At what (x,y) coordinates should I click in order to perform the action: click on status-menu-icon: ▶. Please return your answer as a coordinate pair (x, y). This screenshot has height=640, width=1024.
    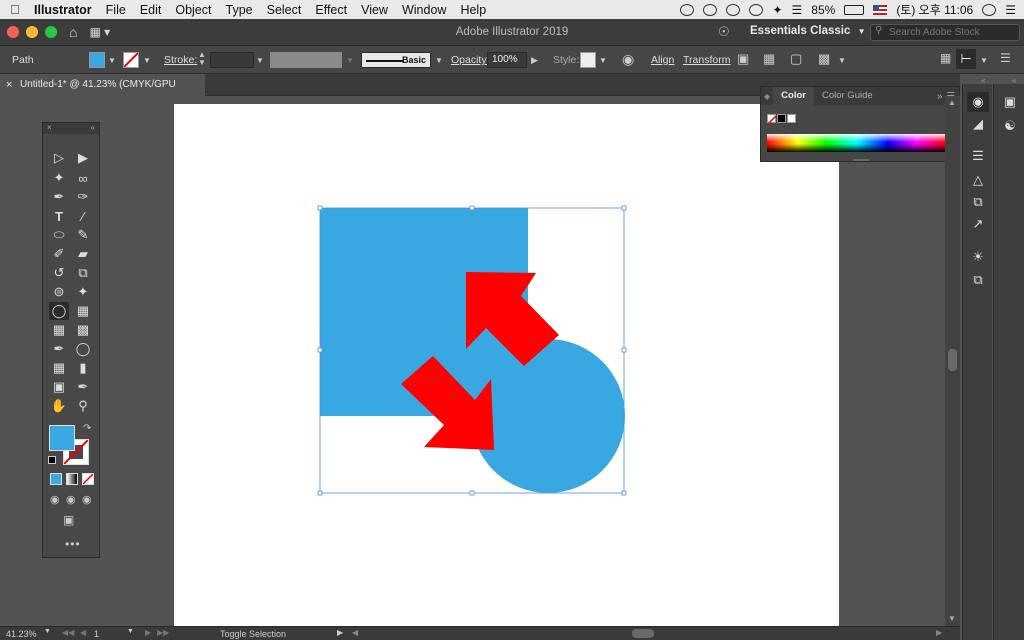
    Looking at the image, I should click on (340, 632).